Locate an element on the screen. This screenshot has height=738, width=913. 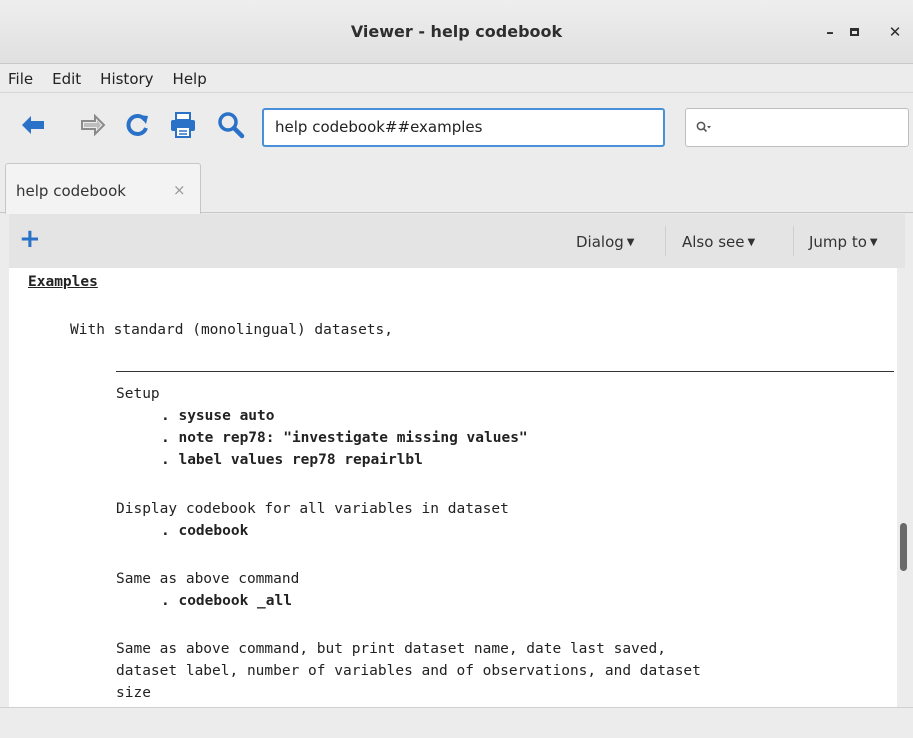
example-description: Same as above command is located at coordinates (208, 579).